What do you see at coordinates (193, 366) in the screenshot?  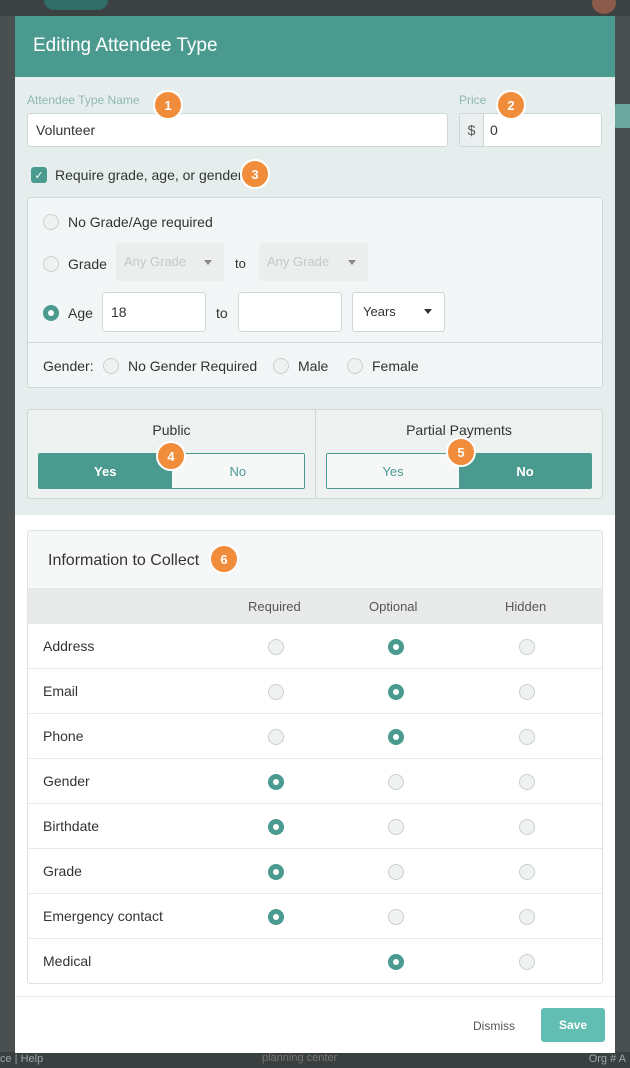 I see `gender-none-label: No Gender Required` at bounding box center [193, 366].